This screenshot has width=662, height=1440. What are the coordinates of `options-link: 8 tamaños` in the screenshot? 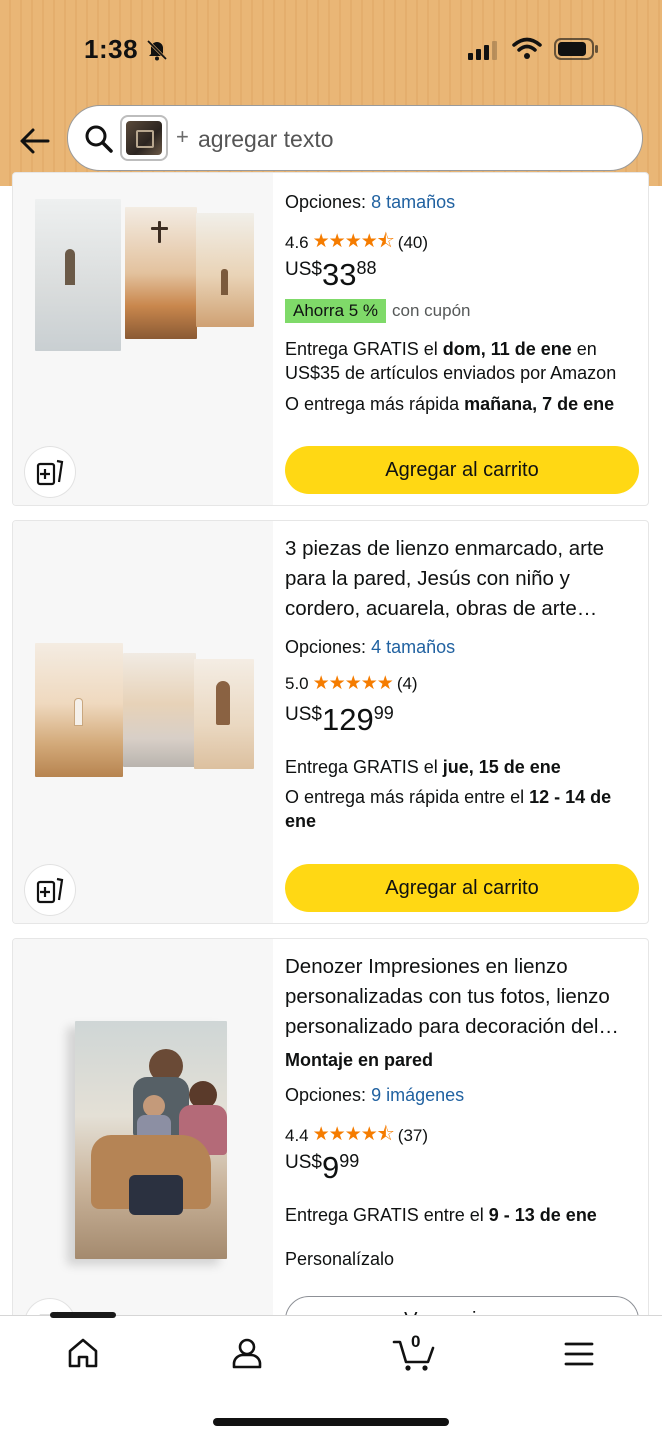 It's located at (413, 202).